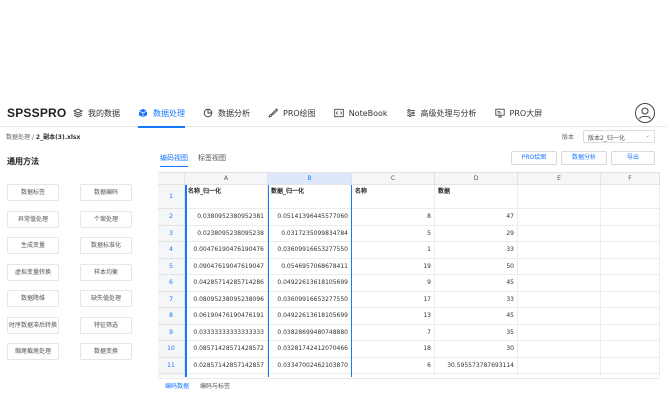 The image size is (667, 400). I want to click on table-cell: 0.05714285714285714, so click(226, 375).